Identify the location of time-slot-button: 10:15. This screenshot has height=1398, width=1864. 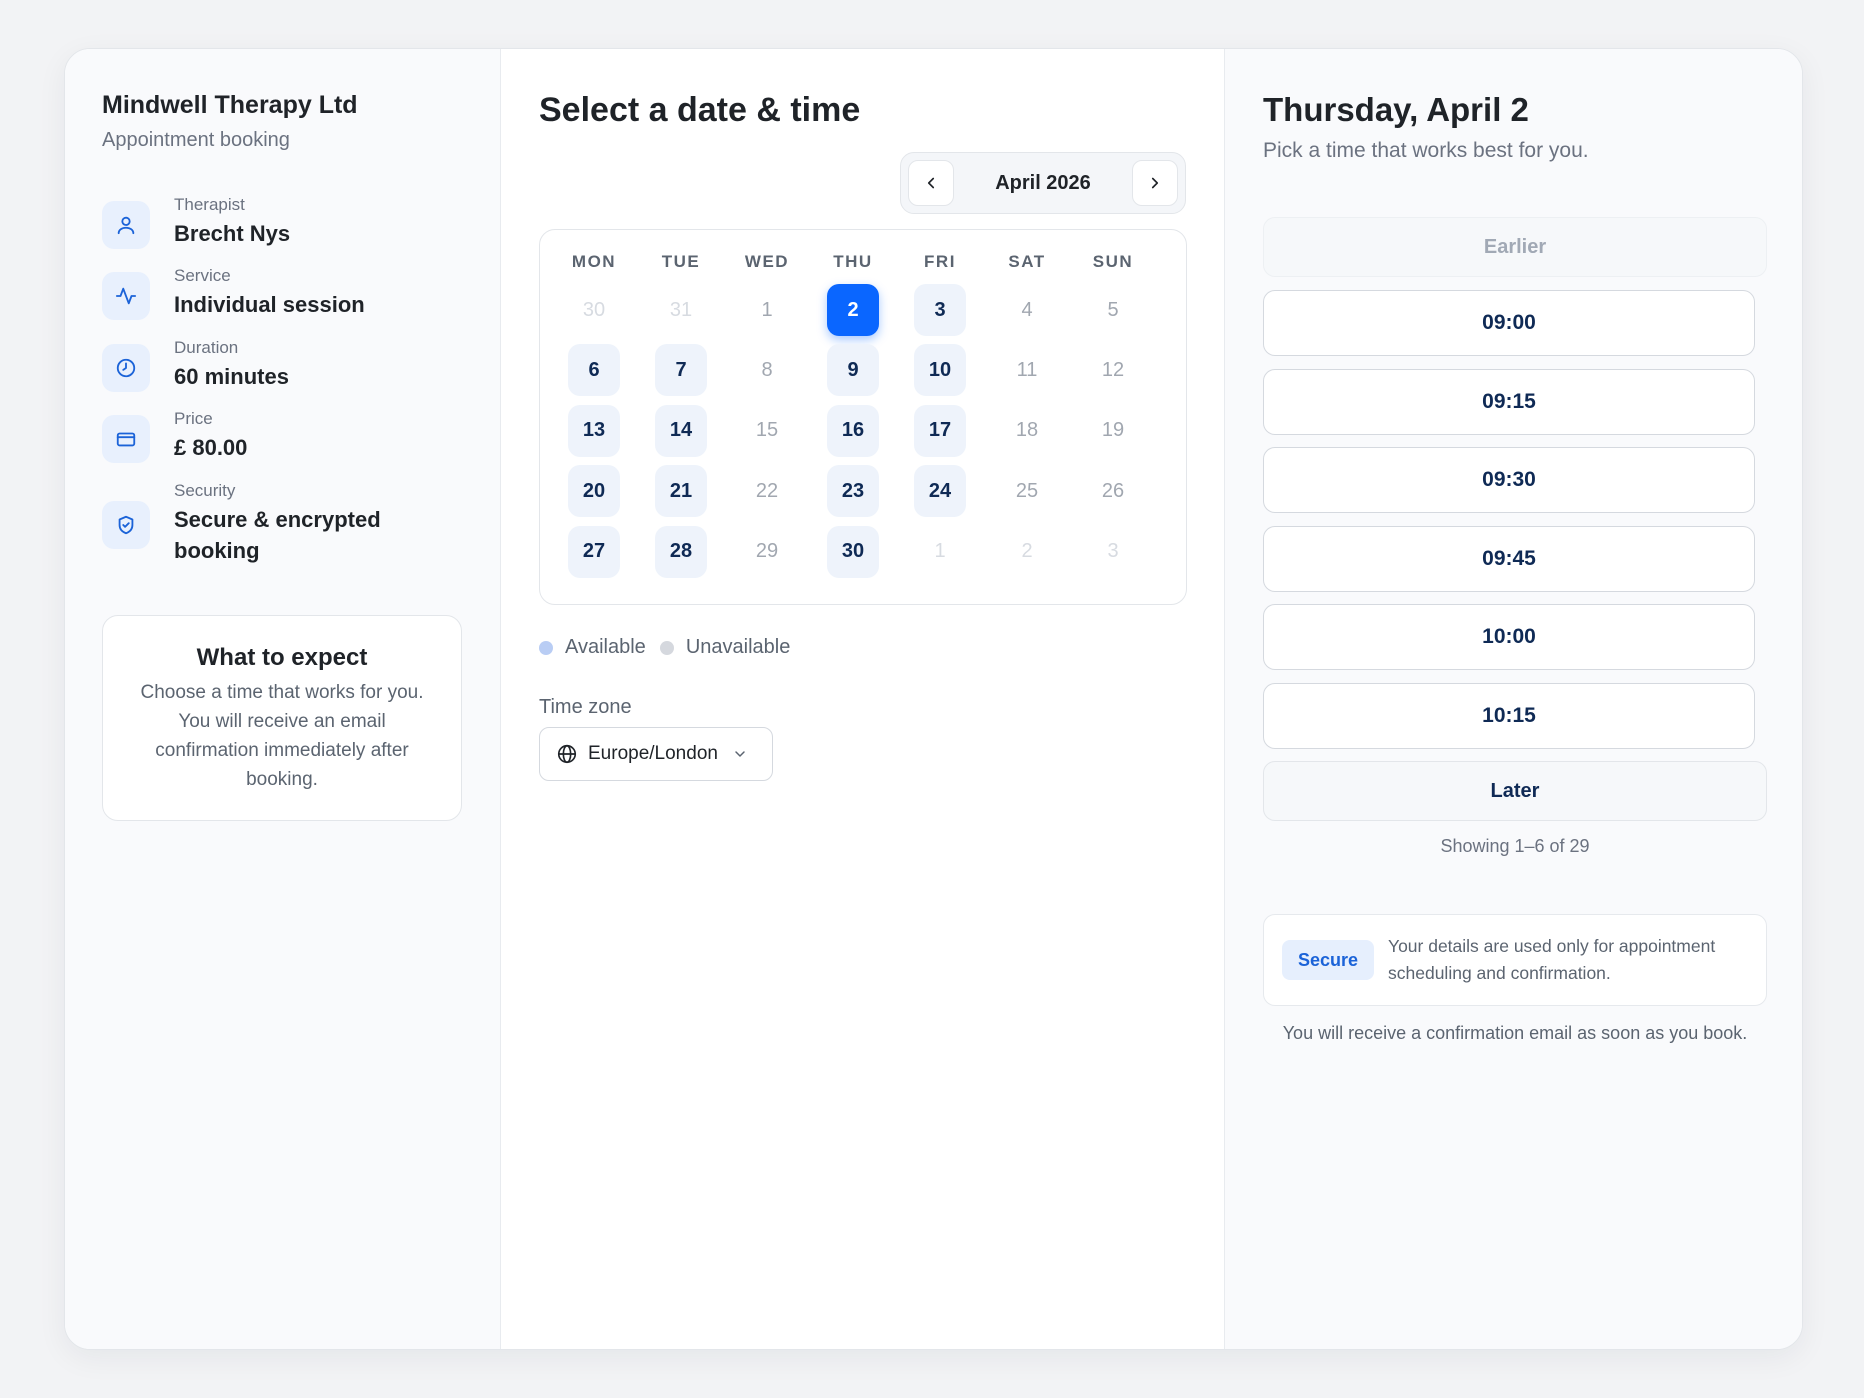
(1509, 716).